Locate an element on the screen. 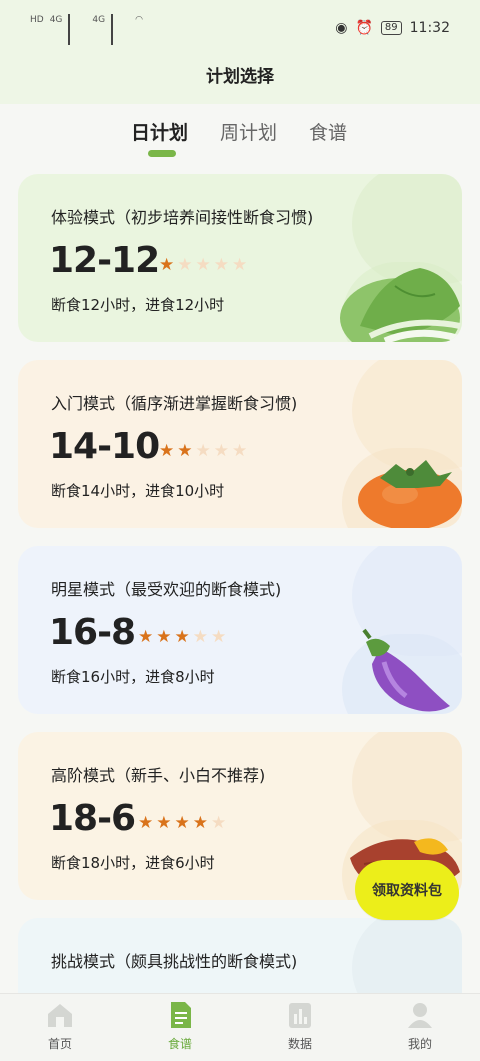  clock: 11:32 is located at coordinates (429, 28).